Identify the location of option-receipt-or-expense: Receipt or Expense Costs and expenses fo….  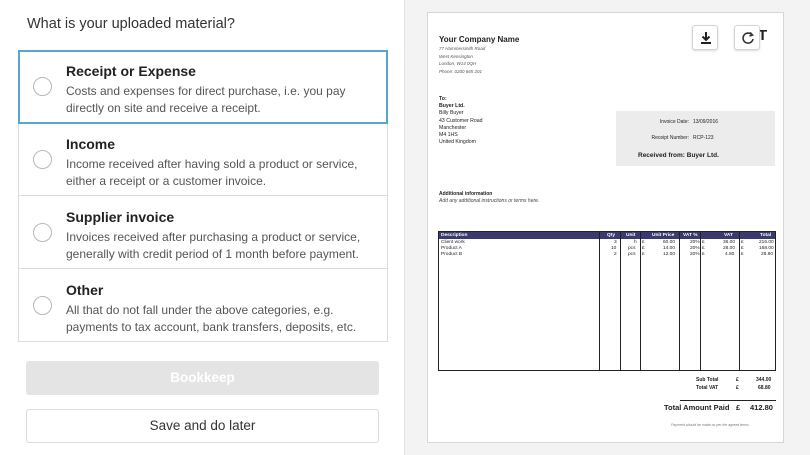
(203, 87).